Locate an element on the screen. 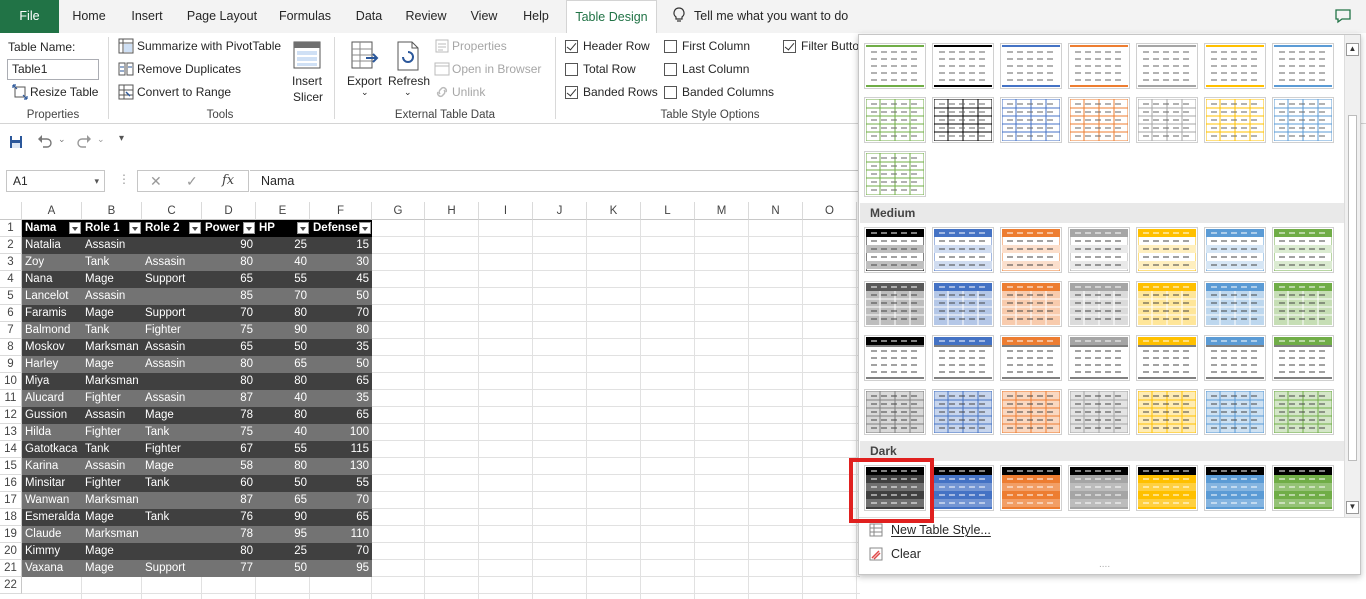 Image resolution: width=1366 pixels, height=599 pixels. clear-style-button: Clear is located at coordinates (895, 554).